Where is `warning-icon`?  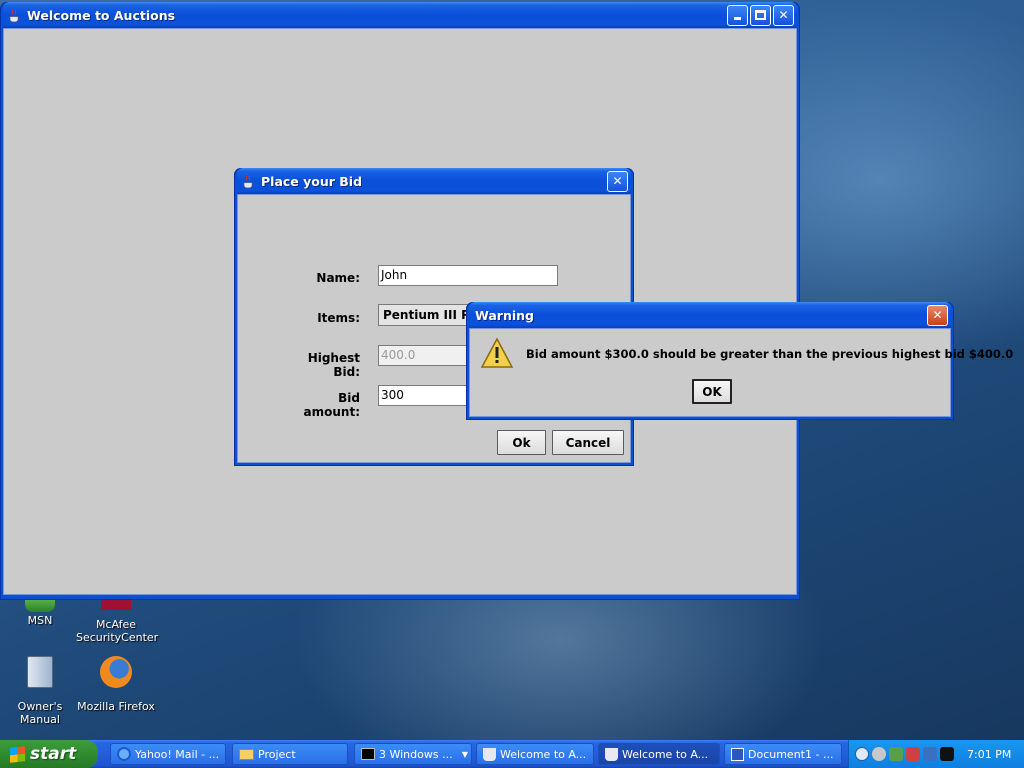
warning-icon is located at coordinates (497, 352).